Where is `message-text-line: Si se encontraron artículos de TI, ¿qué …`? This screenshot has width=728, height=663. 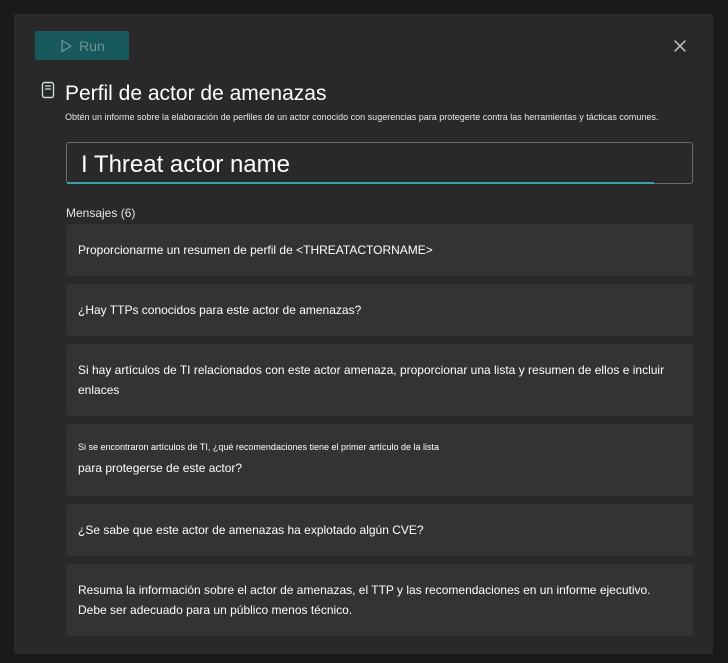
message-text-line: Si se encontraron artículos de TI, ¿qué … is located at coordinates (259, 447).